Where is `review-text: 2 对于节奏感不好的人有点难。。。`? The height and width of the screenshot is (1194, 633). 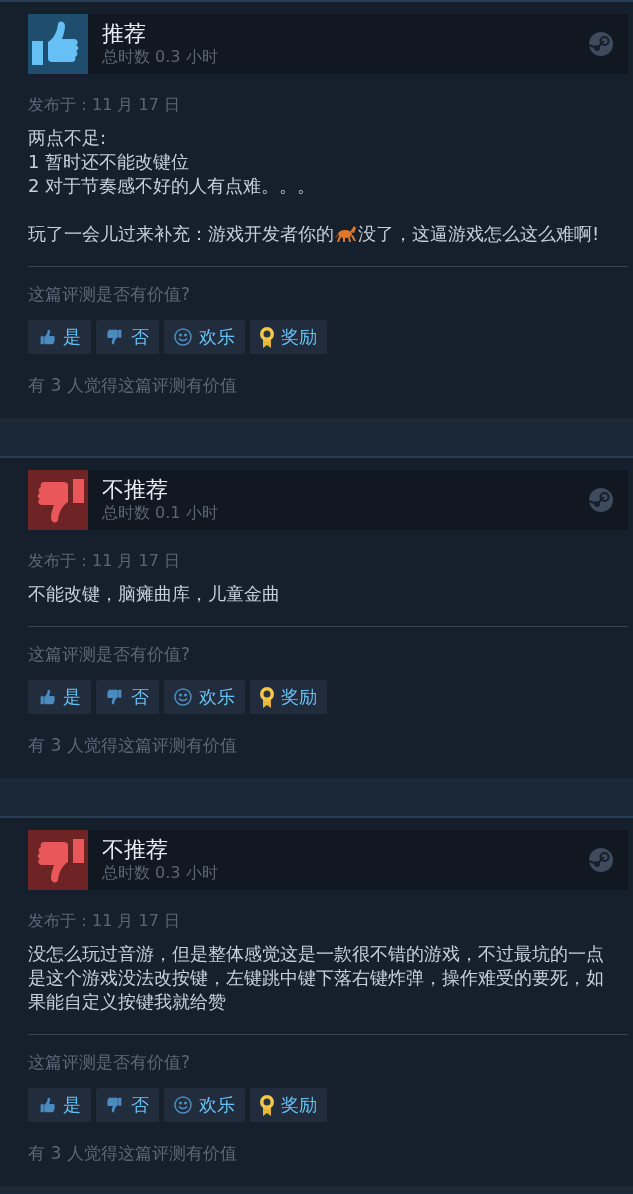 review-text: 2 对于节奏感不好的人有点难。。。 is located at coordinates (172, 186).